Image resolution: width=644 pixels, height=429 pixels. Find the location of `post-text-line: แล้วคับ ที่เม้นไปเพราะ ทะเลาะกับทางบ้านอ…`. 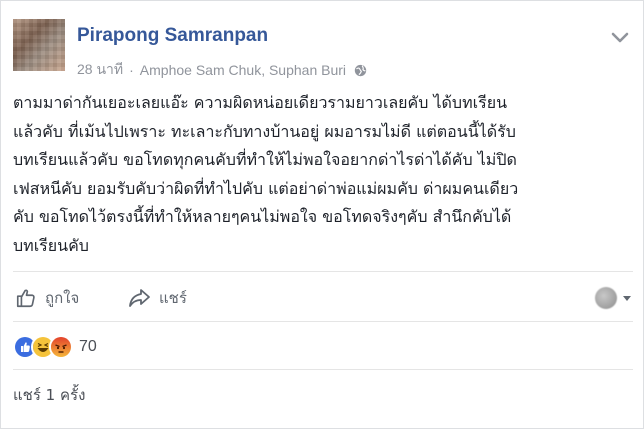

post-text-line: แล้วคับ ที่เม้นไปเพราะ ทะเลาะกับทางบ้านอ… is located at coordinates (264, 131).